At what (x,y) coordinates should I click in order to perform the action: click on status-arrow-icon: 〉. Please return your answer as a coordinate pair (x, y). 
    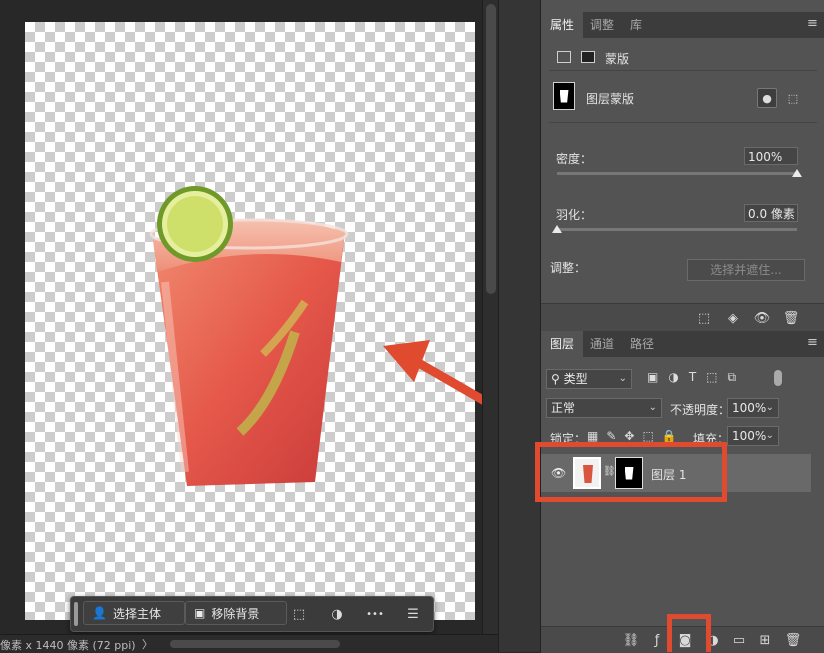
    Looking at the image, I should click on (147, 644).